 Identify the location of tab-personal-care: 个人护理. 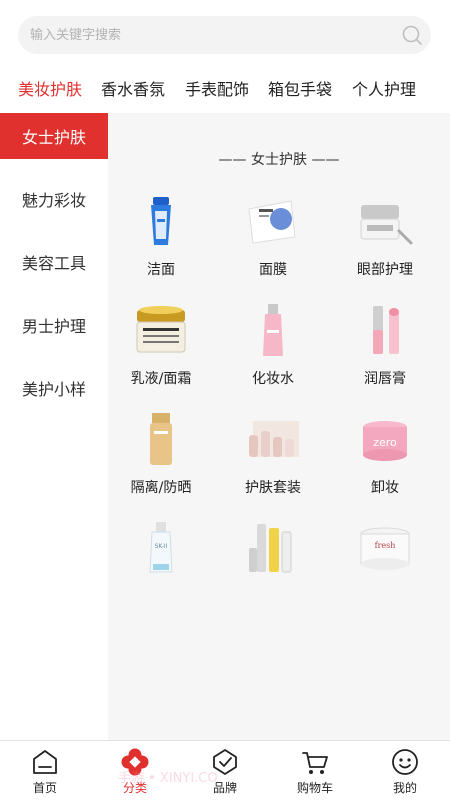
(384, 88).